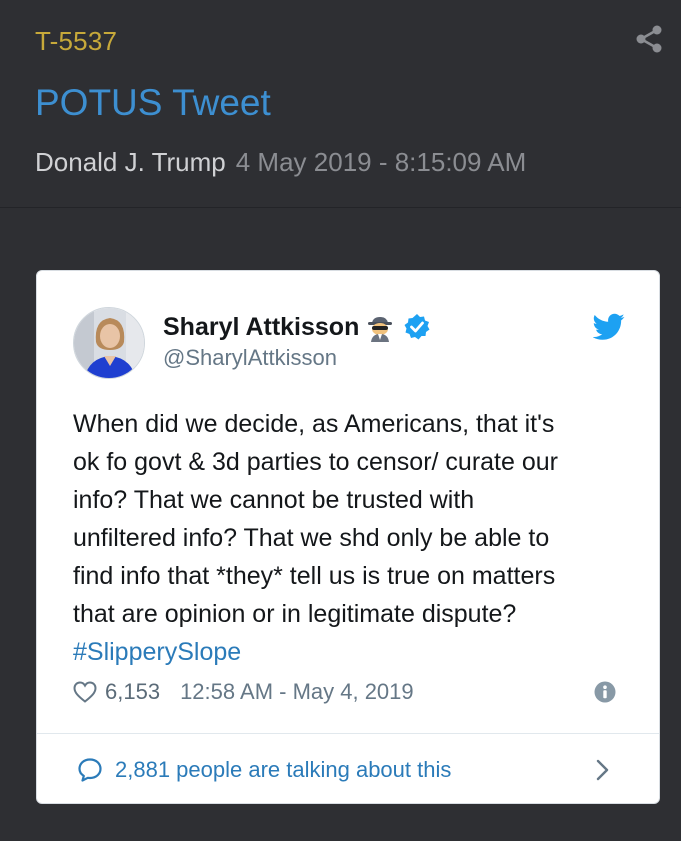 The image size is (681, 841). I want to click on tweet-stats: 6,153 12:58 AM - May 4, 2019, so click(243, 692).